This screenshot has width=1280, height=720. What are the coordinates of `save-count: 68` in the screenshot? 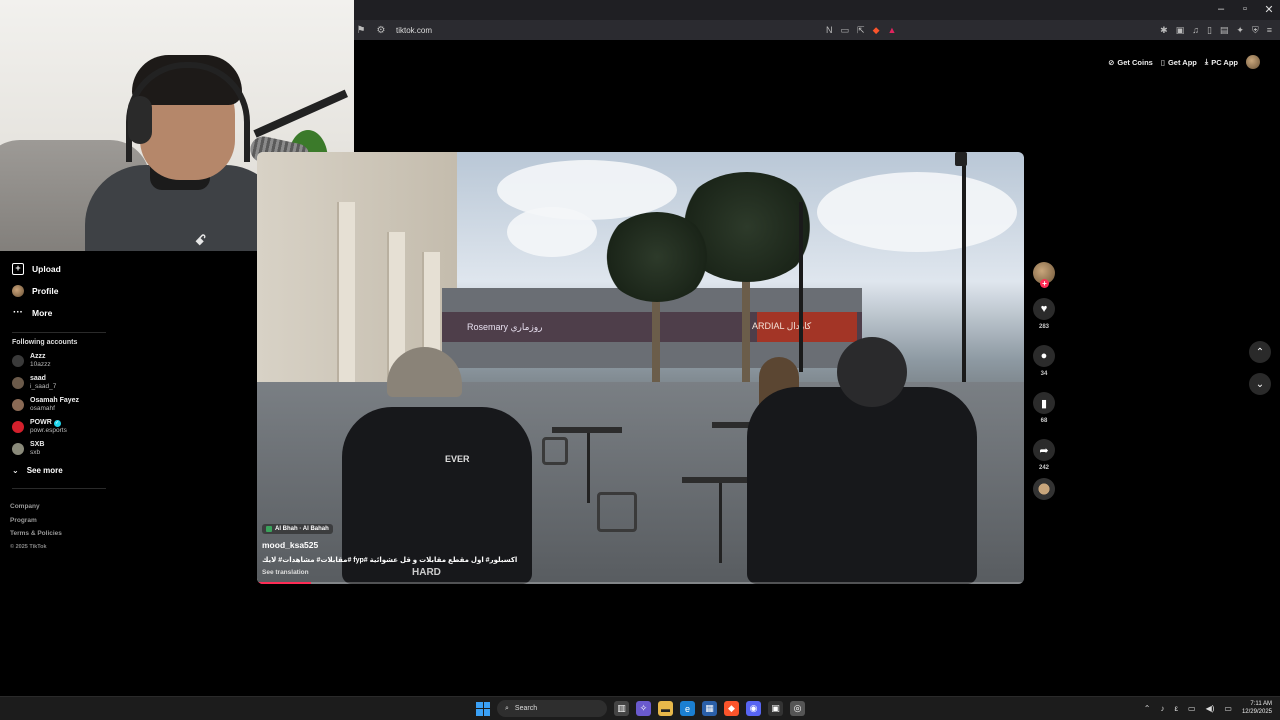 It's located at (1044, 421).